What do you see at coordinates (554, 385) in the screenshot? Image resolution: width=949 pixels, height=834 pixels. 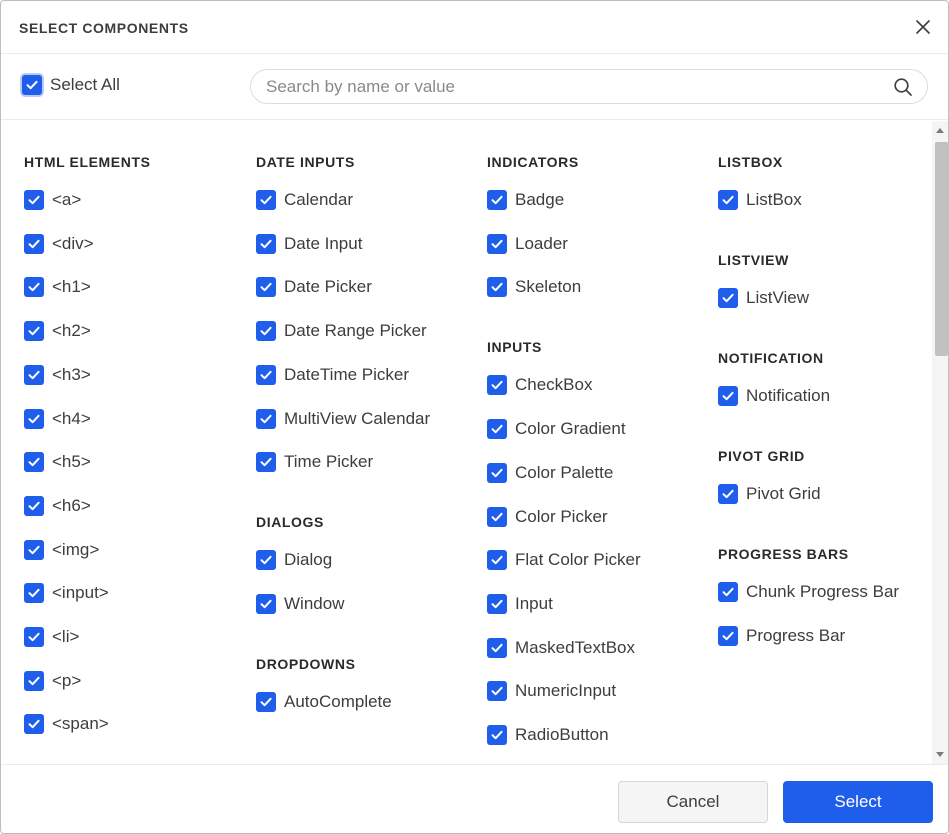 I see `component-label: CheckBox` at bounding box center [554, 385].